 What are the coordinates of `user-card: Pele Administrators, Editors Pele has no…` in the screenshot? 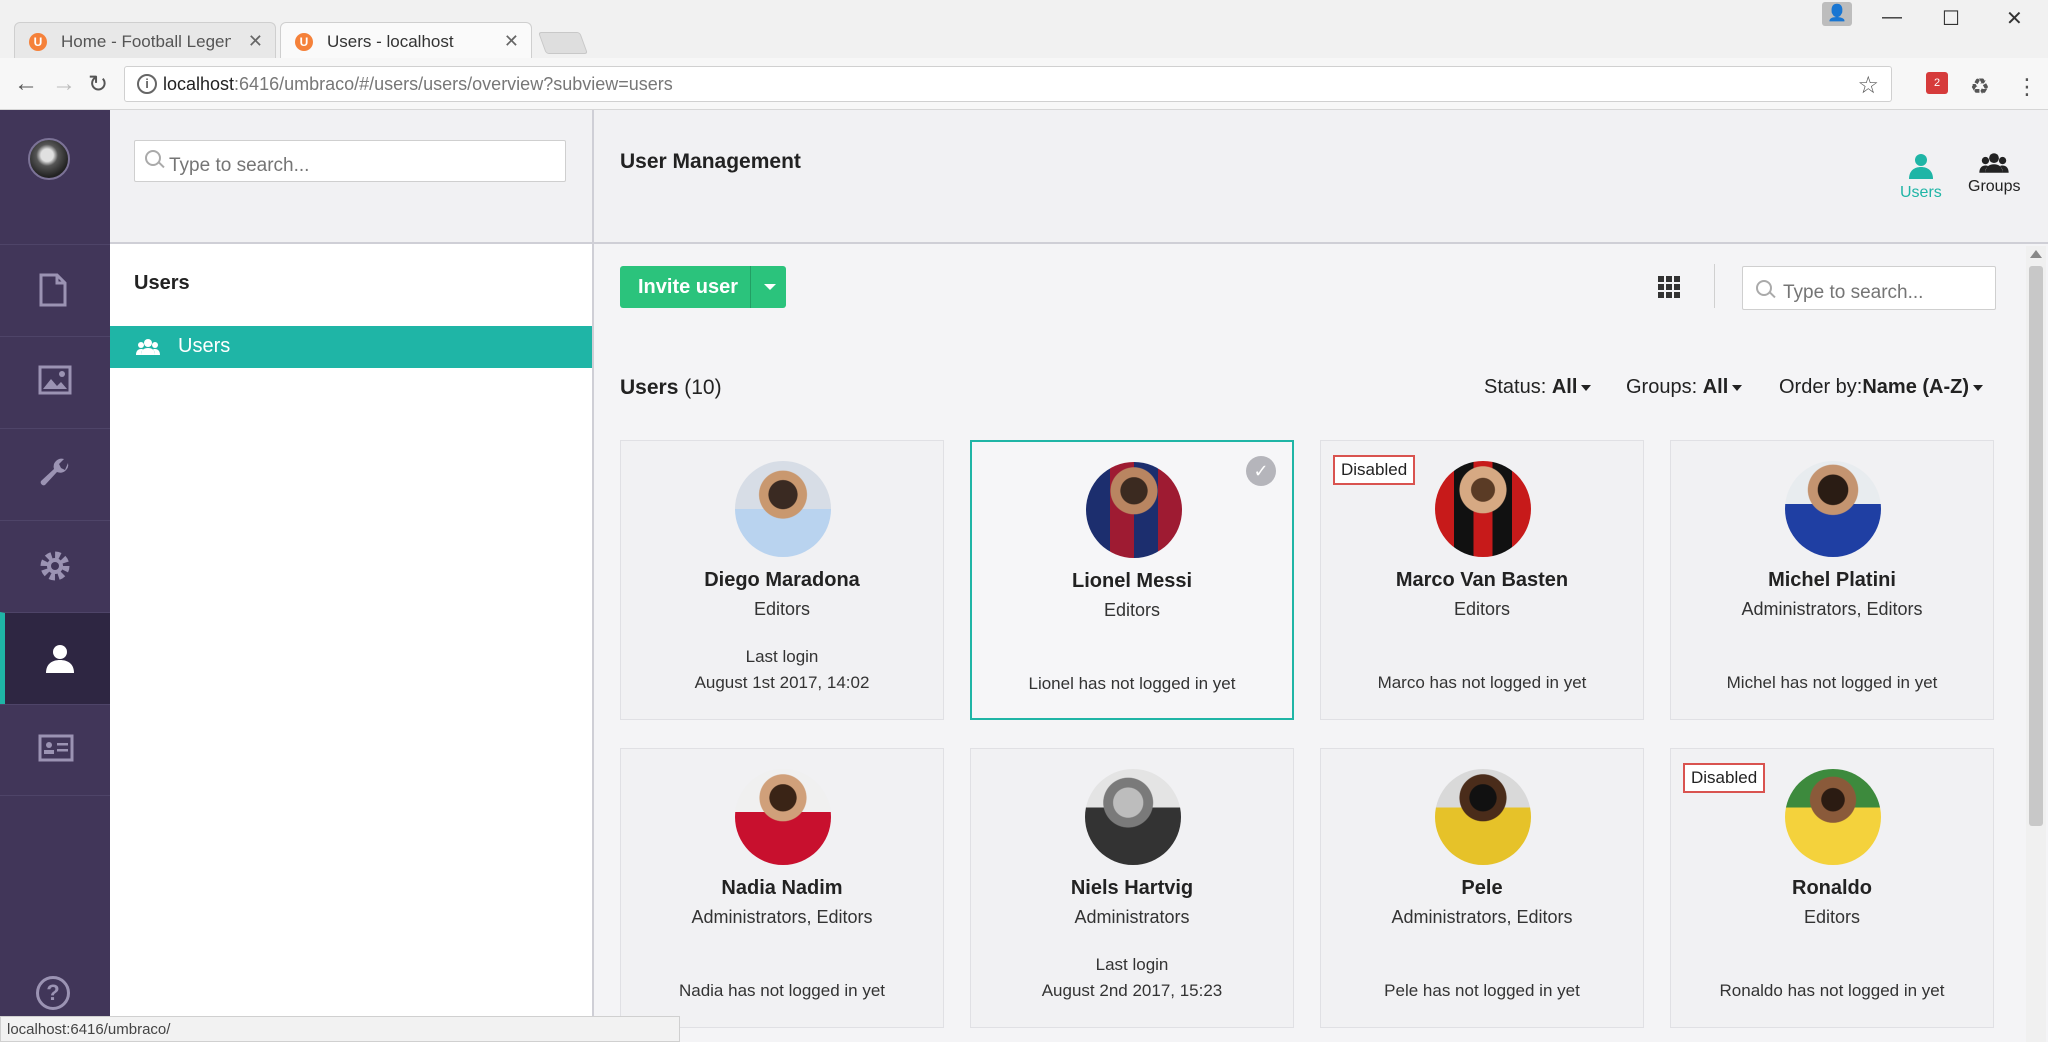 It's located at (1482, 888).